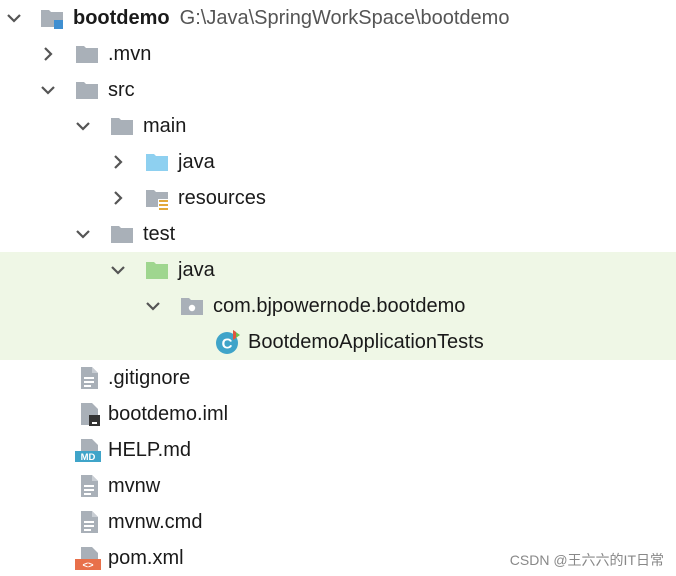 This screenshot has height=576, width=676. Describe the element at coordinates (338, 90) in the screenshot. I see `tree-row-src: src` at that location.